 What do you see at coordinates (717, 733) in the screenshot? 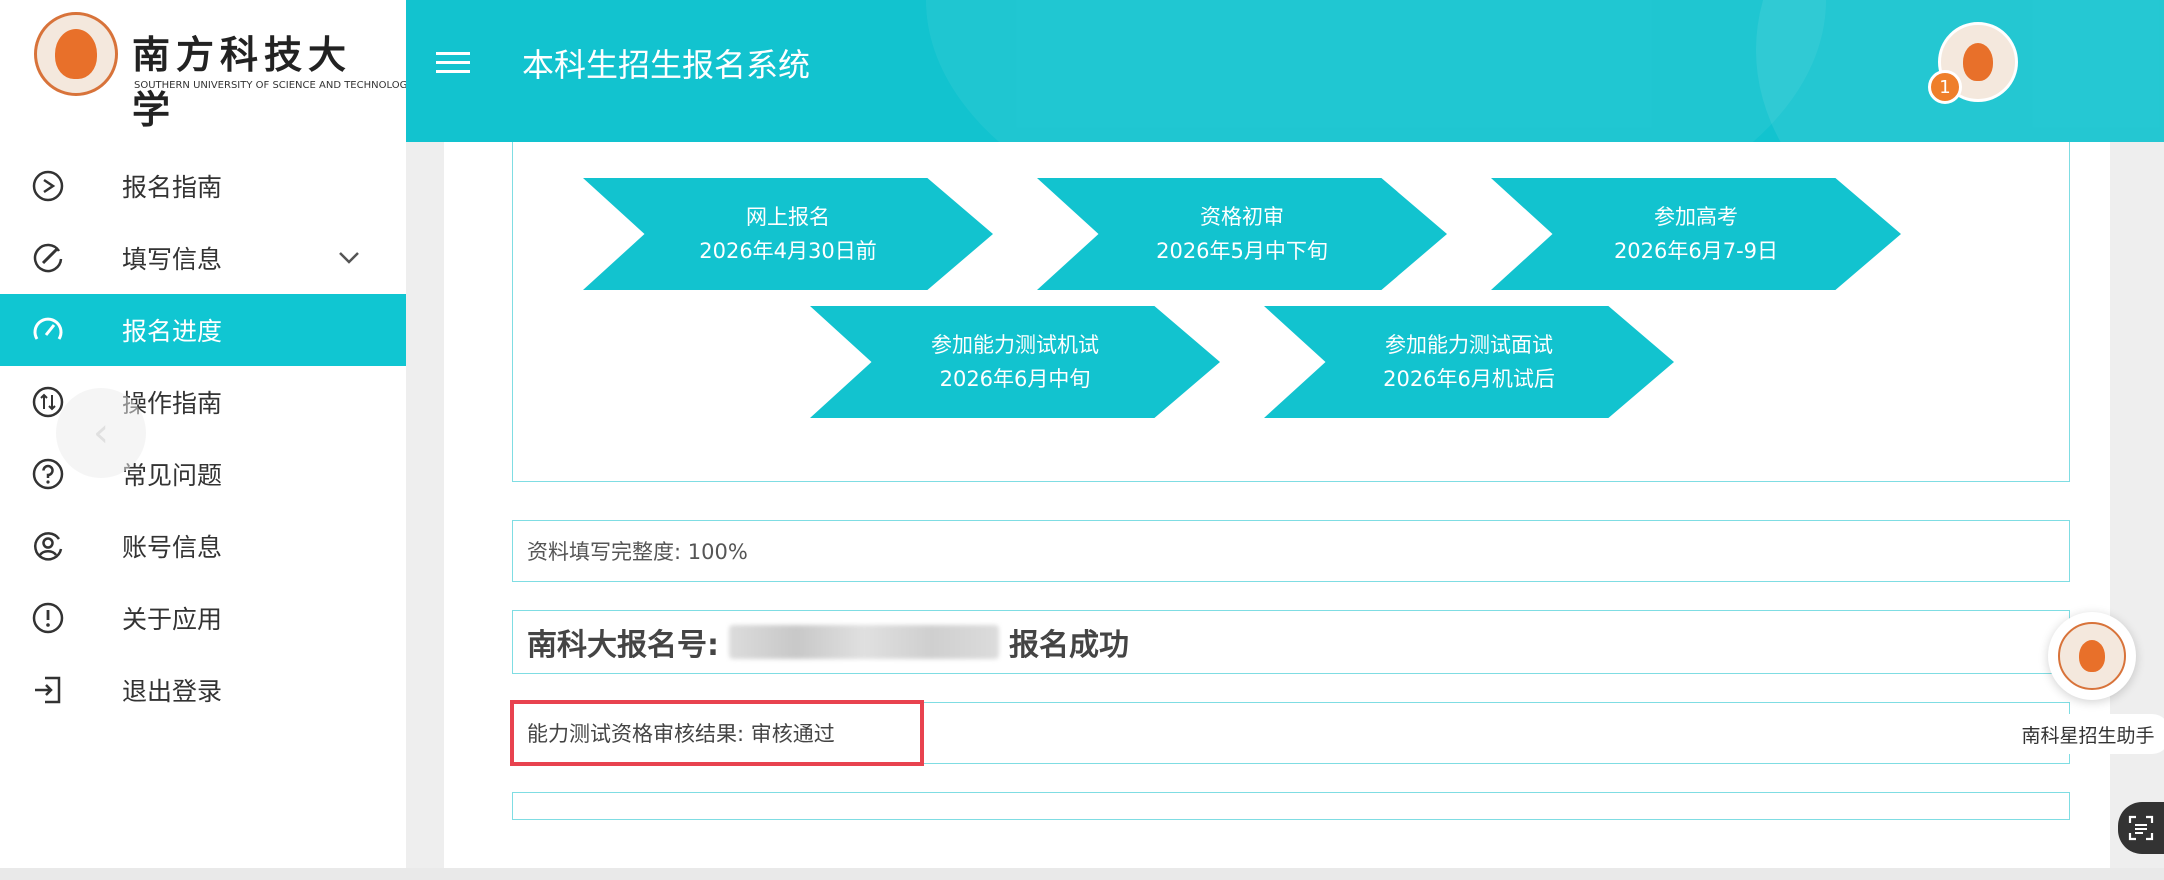
I see `audit-highlight-box` at bounding box center [717, 733].